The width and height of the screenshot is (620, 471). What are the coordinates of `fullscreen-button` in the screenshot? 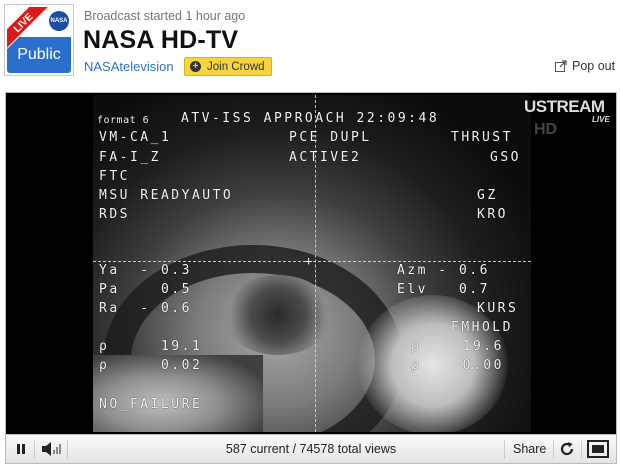 It's located at (598, 449).